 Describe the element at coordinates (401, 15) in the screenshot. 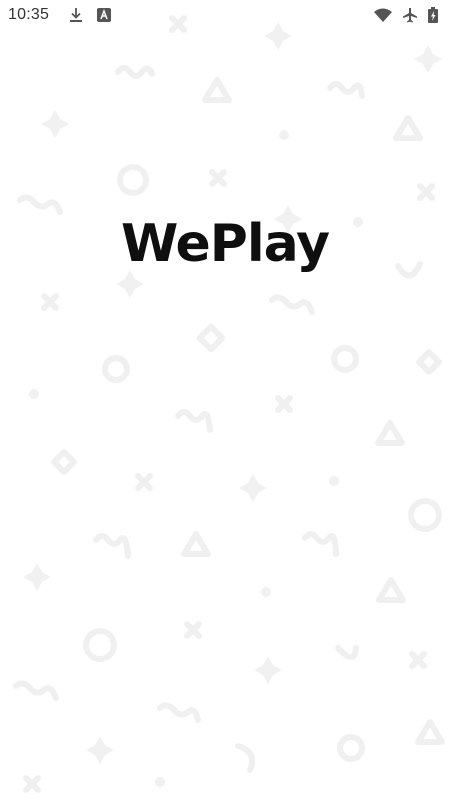

I see `status-bar-right` at that location.